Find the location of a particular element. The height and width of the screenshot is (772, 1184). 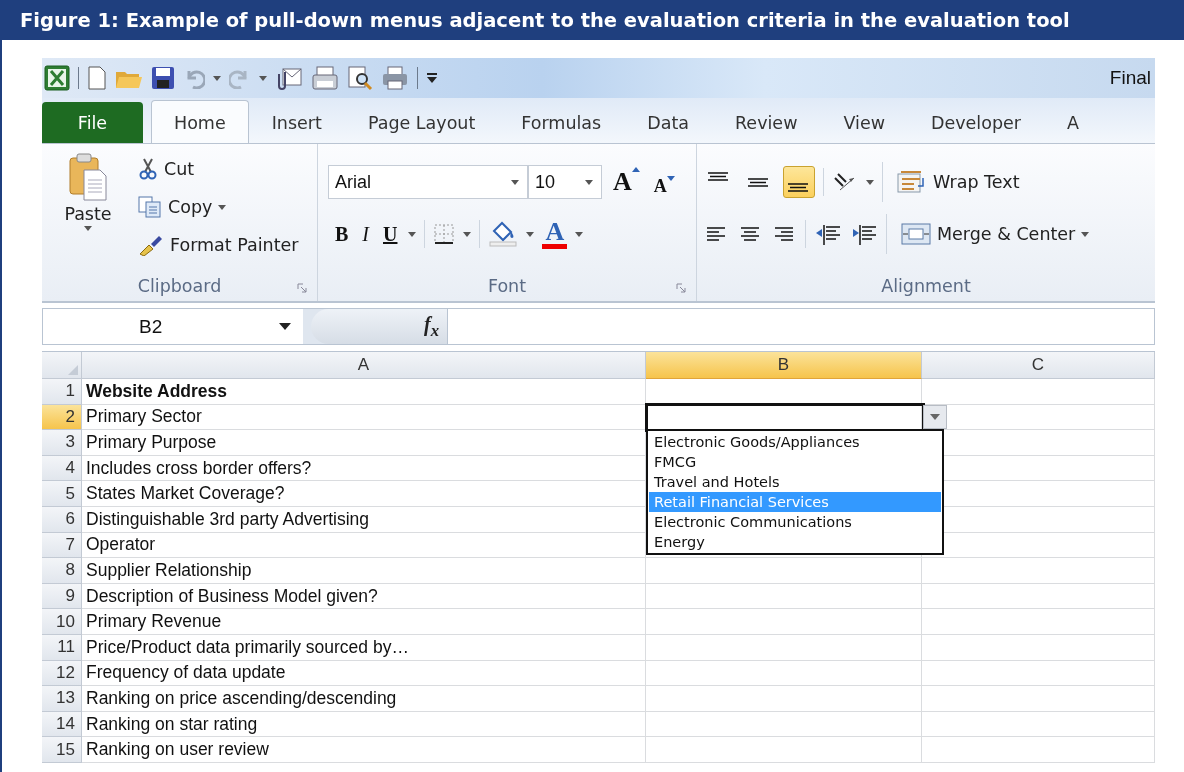

row-header: 5 is located at coordinates (62, 494).